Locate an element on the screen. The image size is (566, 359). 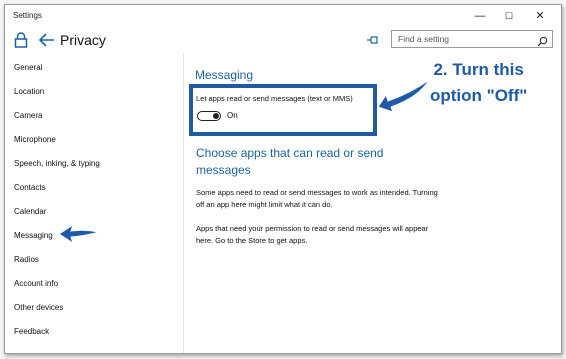
section-title: Messaging is located at coordinates (224, 75).